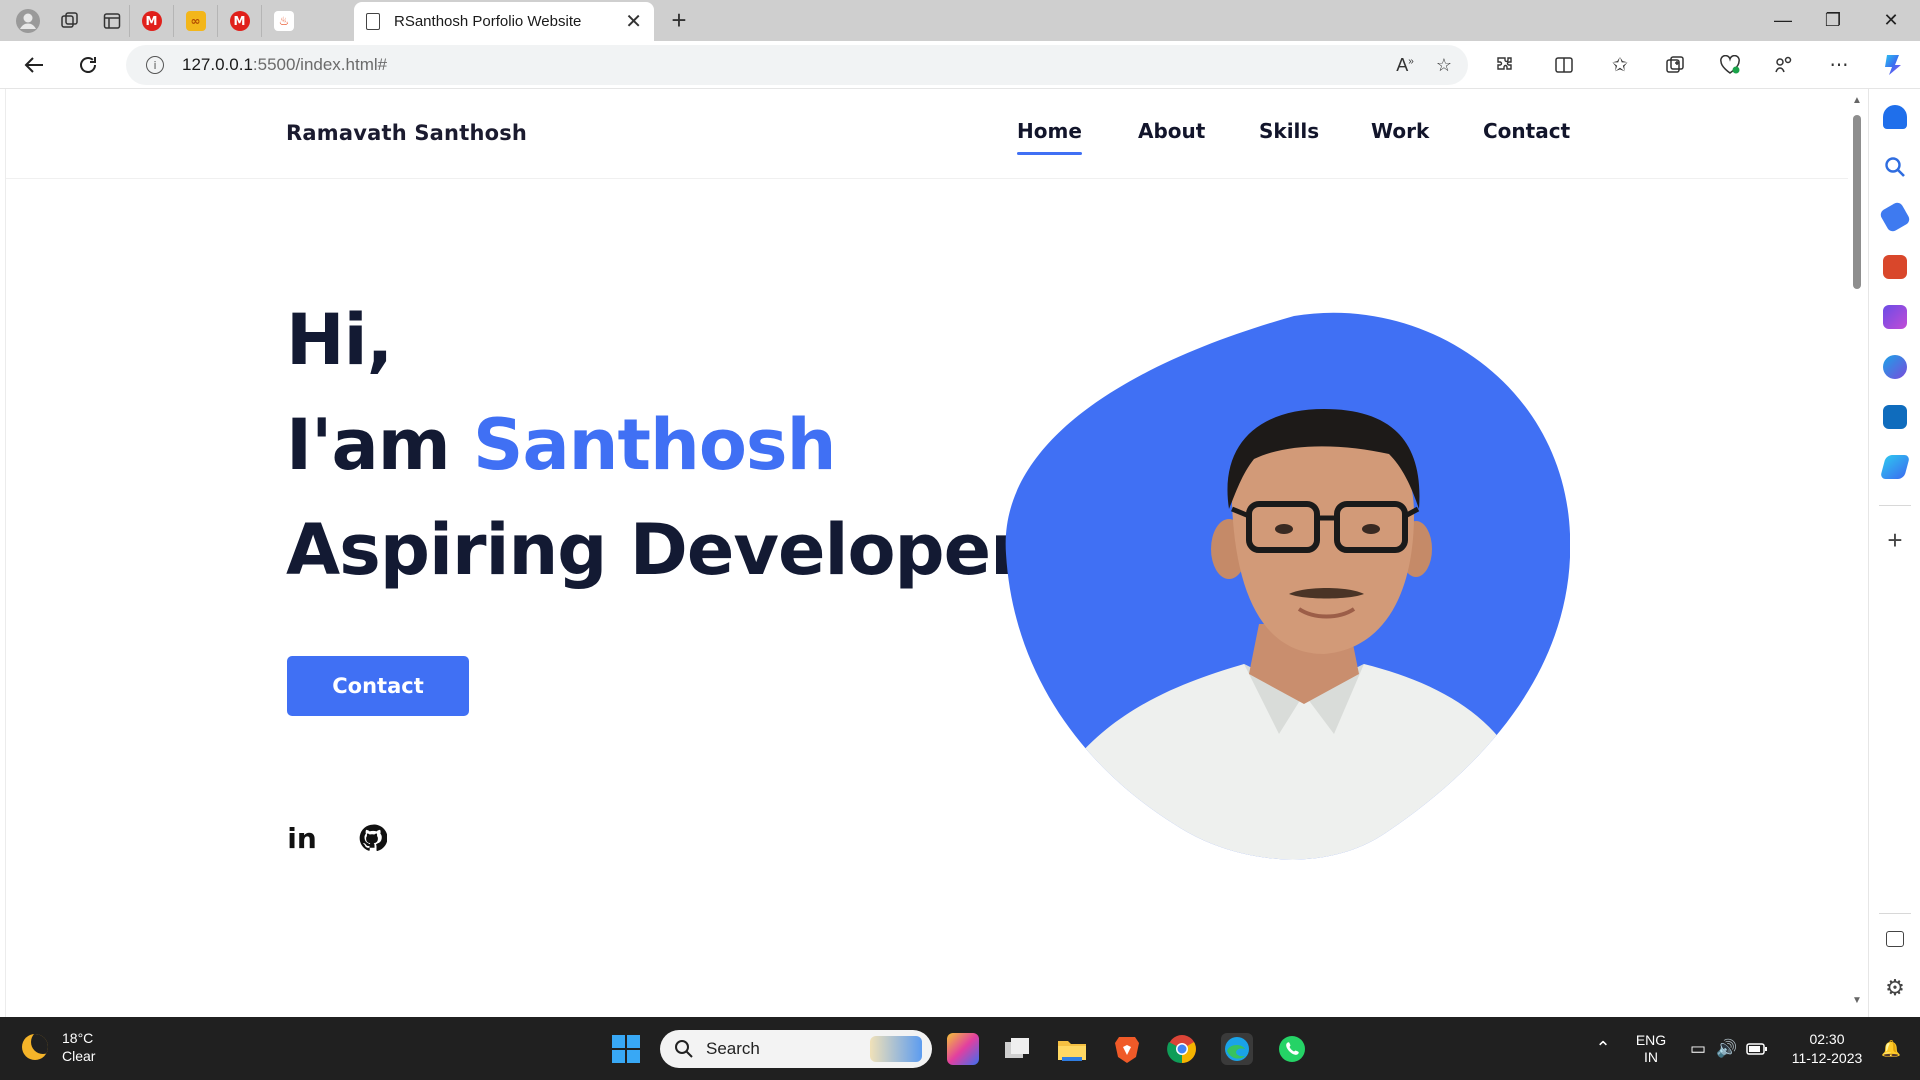  What do you see at coordinates (1526, 131) in the screenshot?
I see `nav-contact: Contact` at bounding box center [1526, 131].